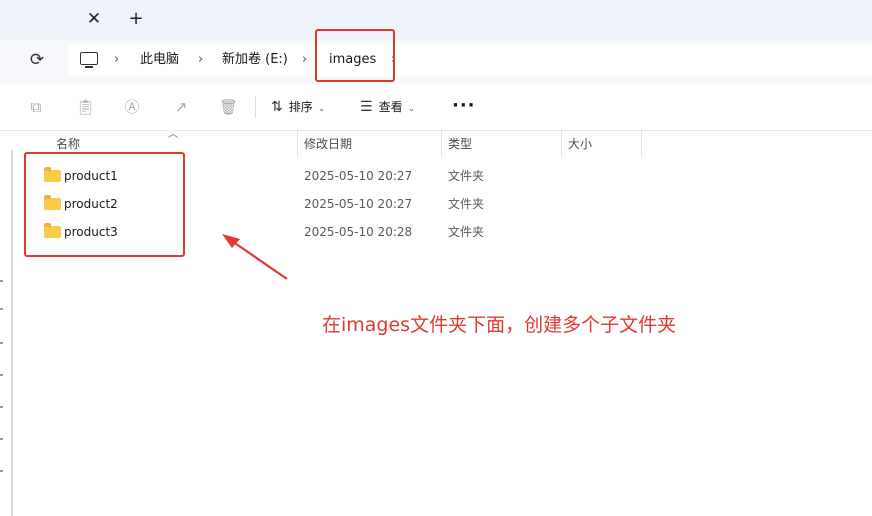 This screenshot has width=872, height=516. I want to click on more-options-button: ···, so click(464, 107).